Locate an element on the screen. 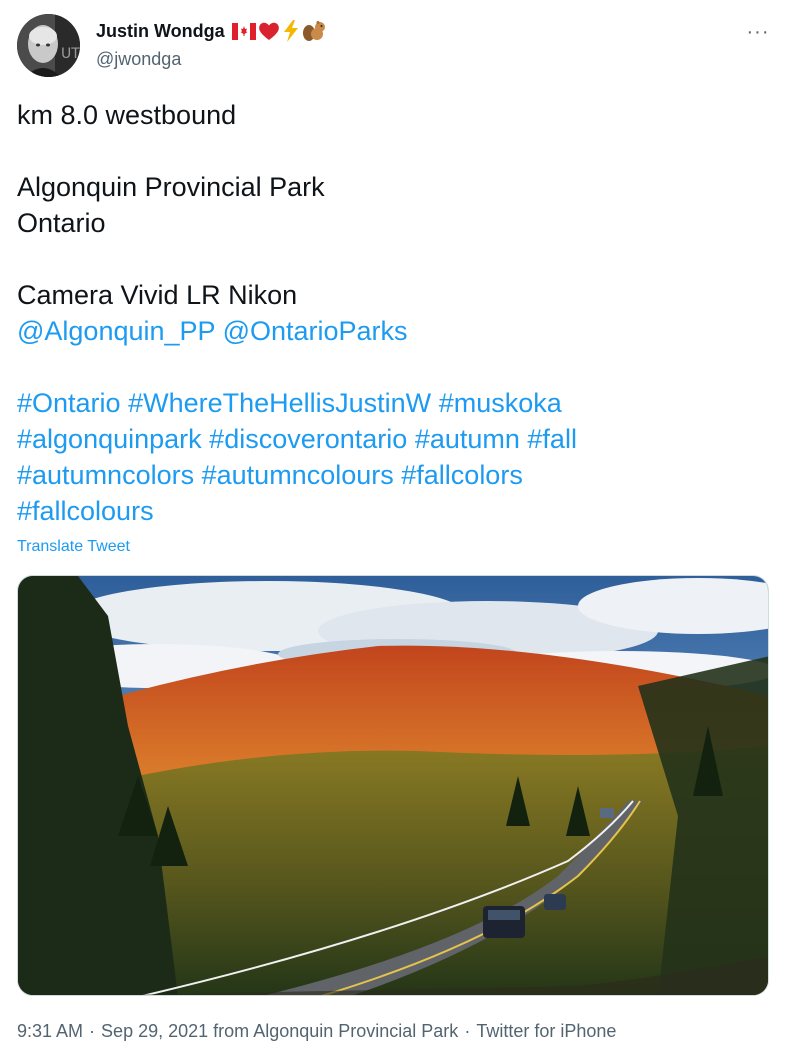 Image resolution: width=790 pixels, height=1058 pixels. svg-text: UT is located at coordinates (70, 54).